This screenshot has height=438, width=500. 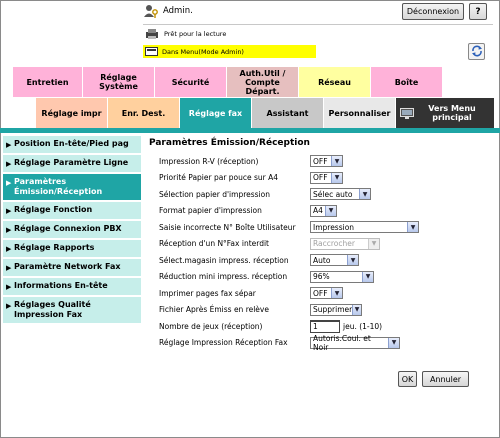 What do you see at coordinates (72, 113) in the screenshot?
I see `tab-reglage-impr: Réglage impr` at bounding box center [72, 113].